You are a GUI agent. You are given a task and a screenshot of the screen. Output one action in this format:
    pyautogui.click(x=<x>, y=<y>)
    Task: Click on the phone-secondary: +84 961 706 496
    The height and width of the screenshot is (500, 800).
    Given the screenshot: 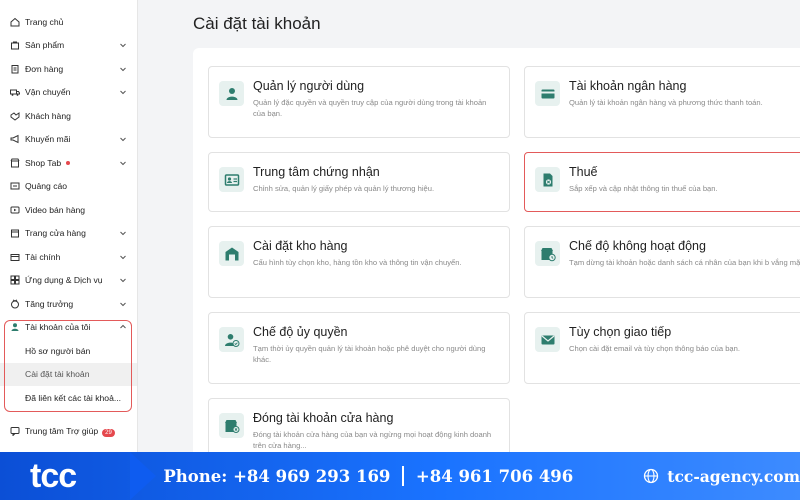 What is the action you would take?
    pyautogui.click(x=494, y=476)
    